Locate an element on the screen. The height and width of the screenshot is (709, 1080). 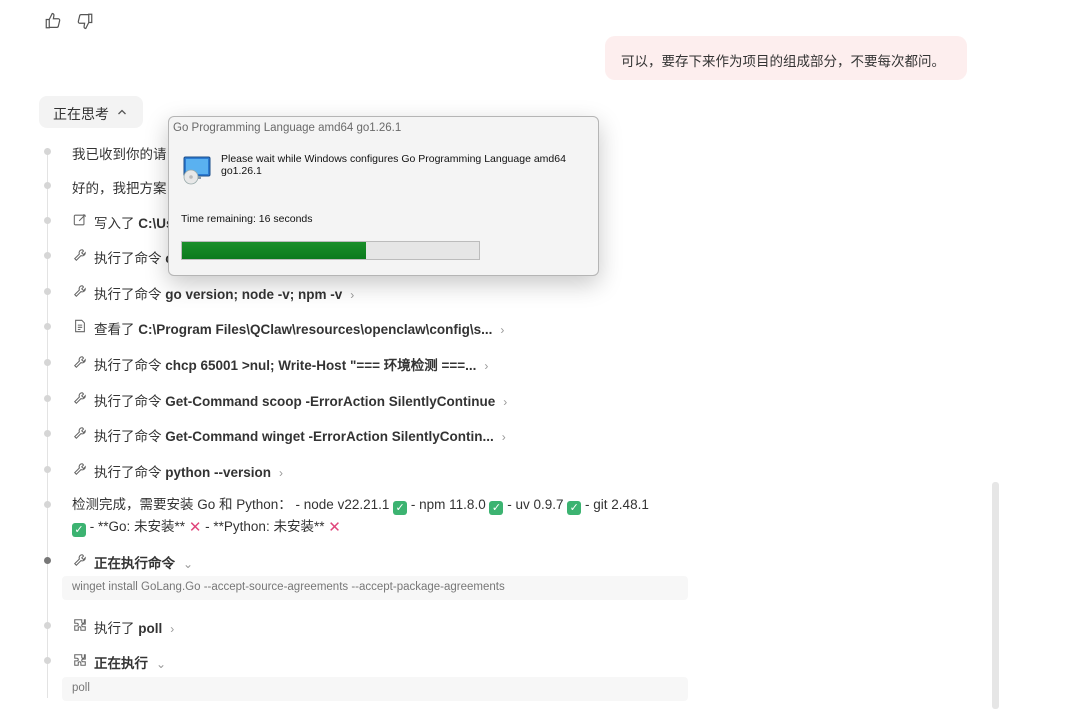
detection-uv: - uv 0.9.7 is located at coordinates (535, 504).